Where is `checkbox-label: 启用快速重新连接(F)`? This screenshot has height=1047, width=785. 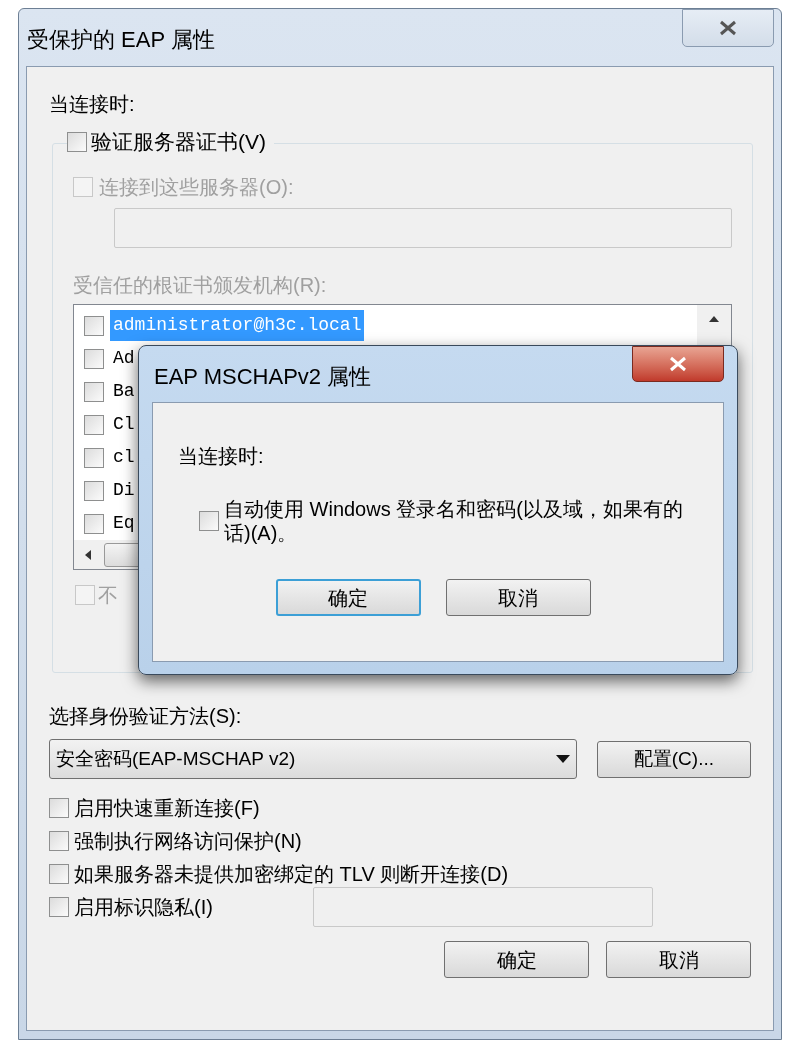
checkbox-label: 启用快速重新连接(F) is located at coordinates (167, 808).